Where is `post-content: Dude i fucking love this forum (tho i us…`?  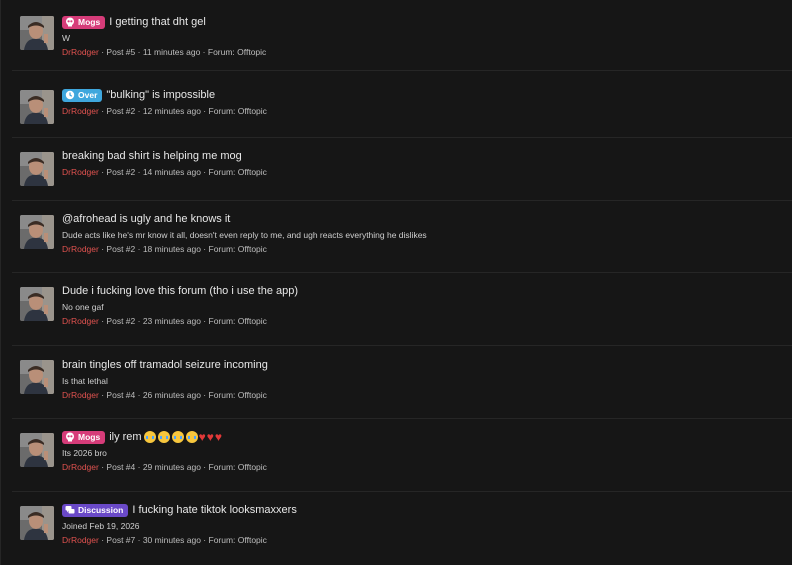 post-content: Dude i fucking love this forum (tho i us… is located at coordinates (427, 305).